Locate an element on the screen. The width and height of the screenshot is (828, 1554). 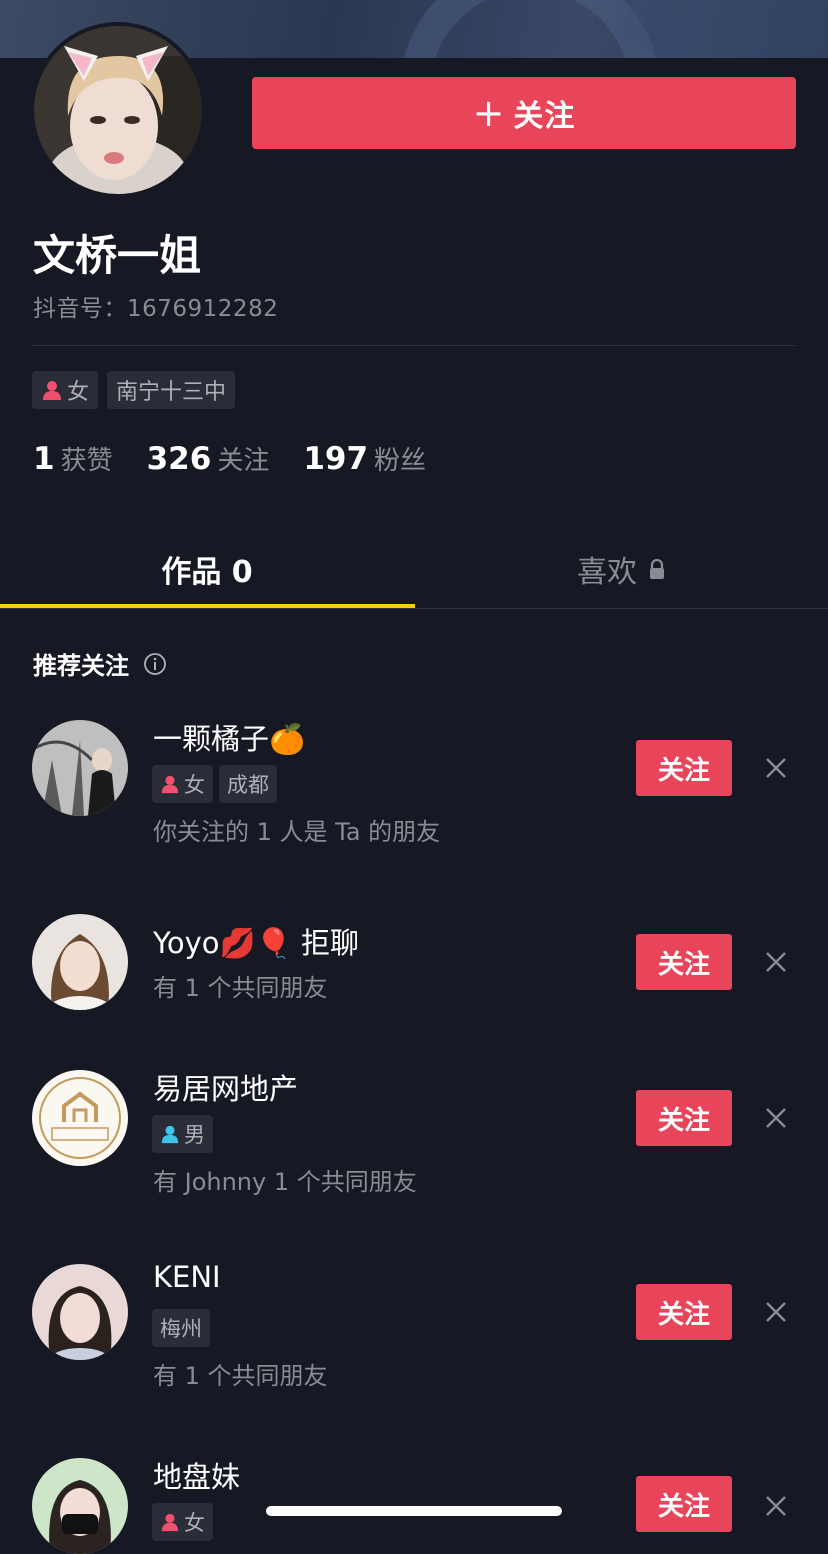
rec-name: 地盘妹 is located at coordinates (196, 1475).